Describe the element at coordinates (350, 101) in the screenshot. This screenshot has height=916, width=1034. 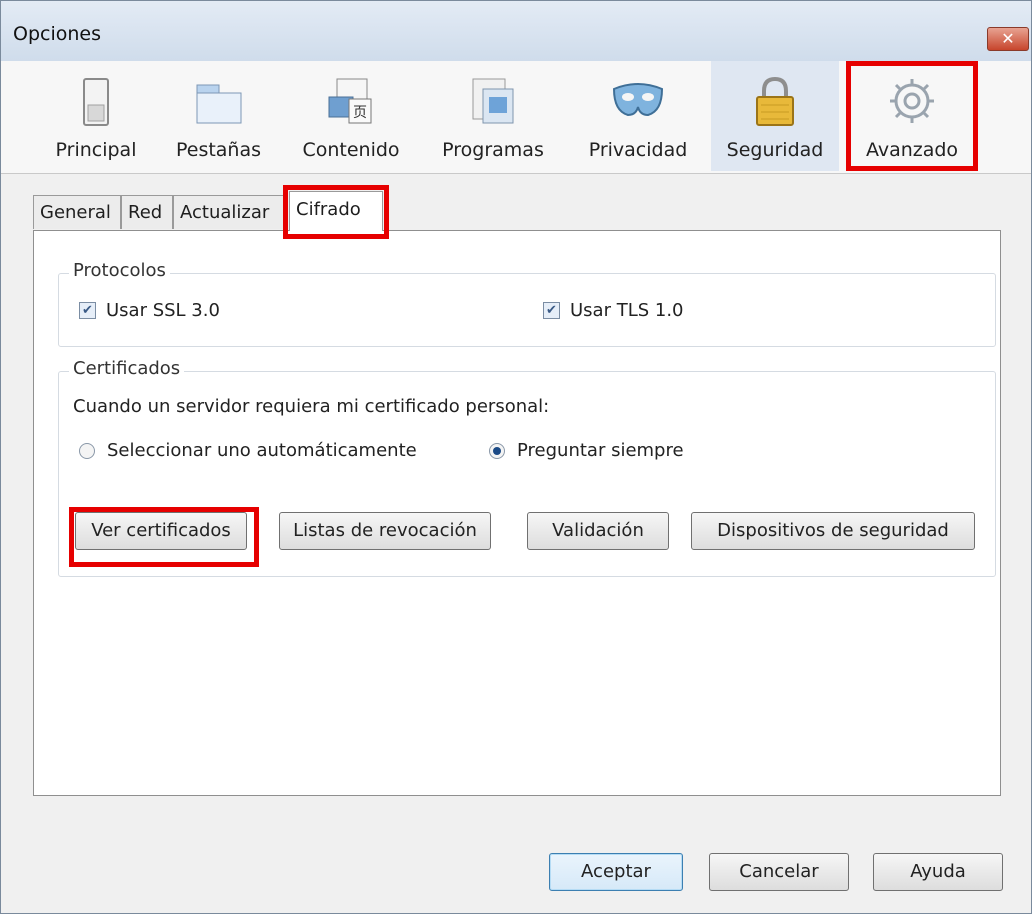
I see `content-icon: 页` at that location.